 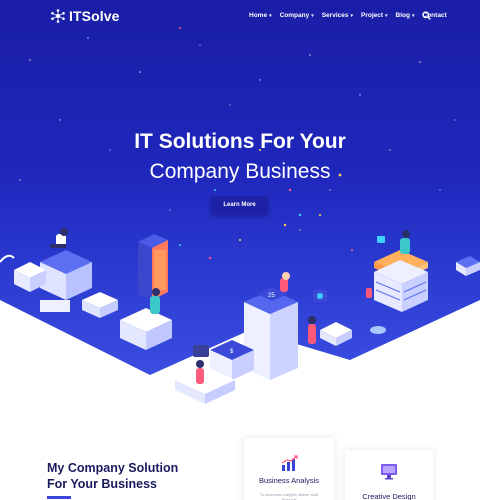 What do you see at coordinates (289, 480) in the screenshot?
I see `service-title: Business Analysis` at bounding box center [289, 480].